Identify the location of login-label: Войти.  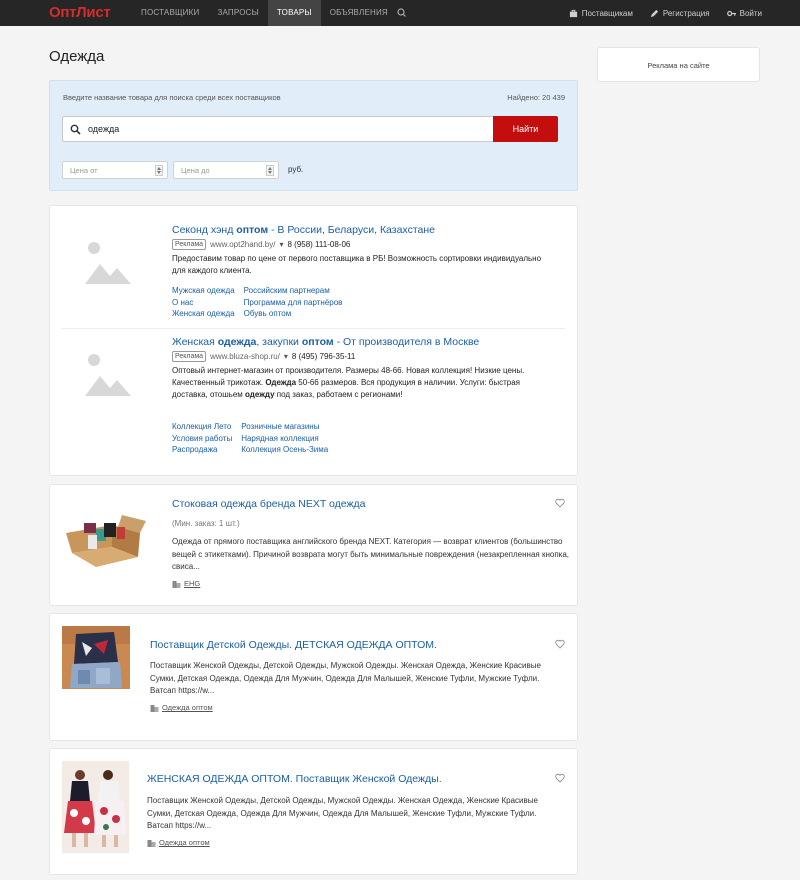
(750, 13).